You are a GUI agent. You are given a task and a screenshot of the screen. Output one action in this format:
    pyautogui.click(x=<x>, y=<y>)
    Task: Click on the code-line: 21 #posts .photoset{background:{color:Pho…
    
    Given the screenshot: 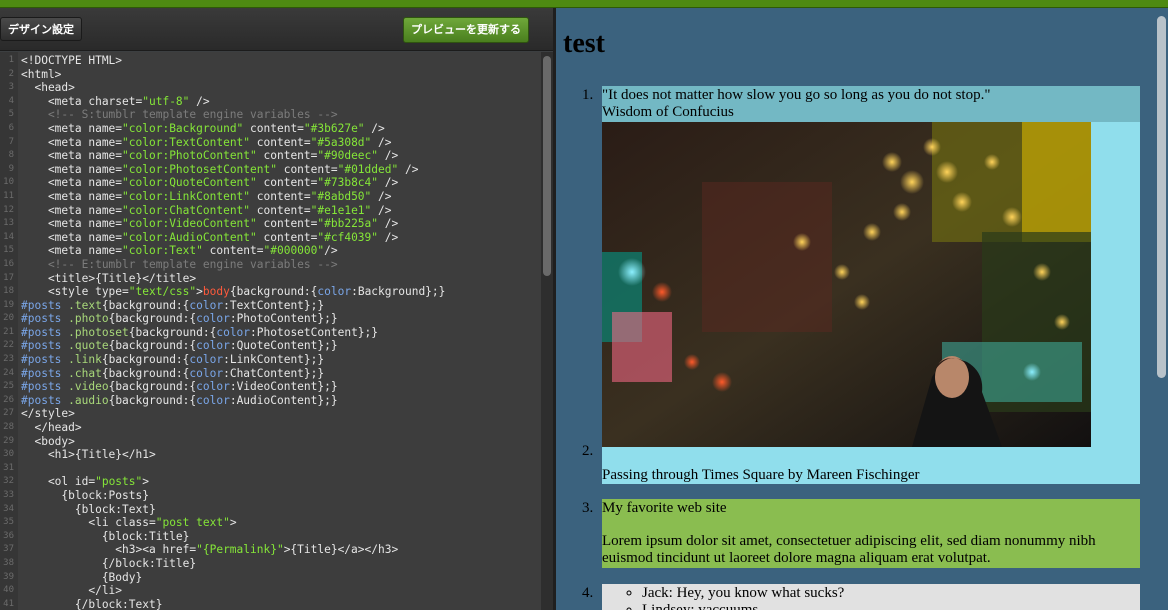 What is the action you would take?
    pyautogui.click(x=270, y=333)
    